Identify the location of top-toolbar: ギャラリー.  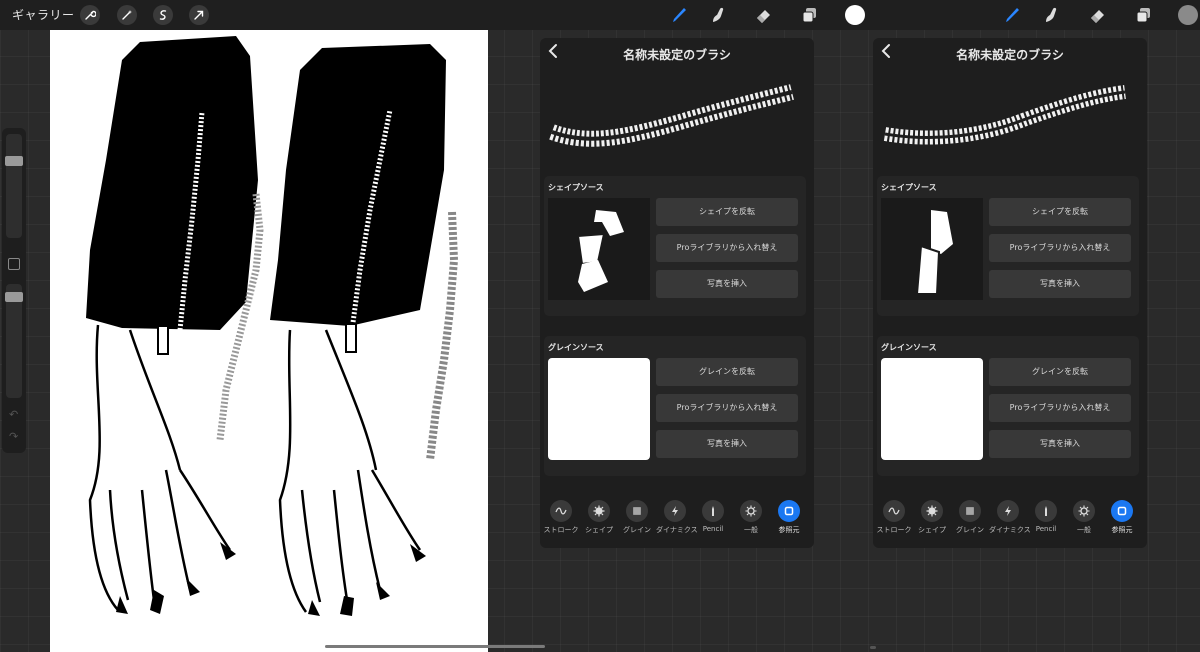
(600, 15).